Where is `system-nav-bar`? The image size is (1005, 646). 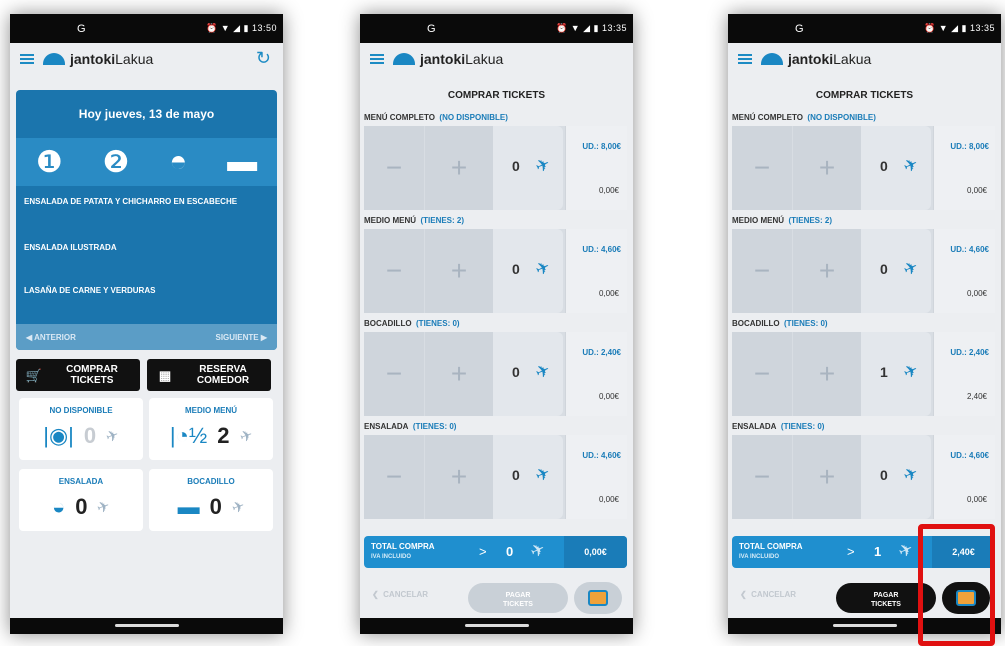
system-nav-bar is located at coordinates (496, 626).